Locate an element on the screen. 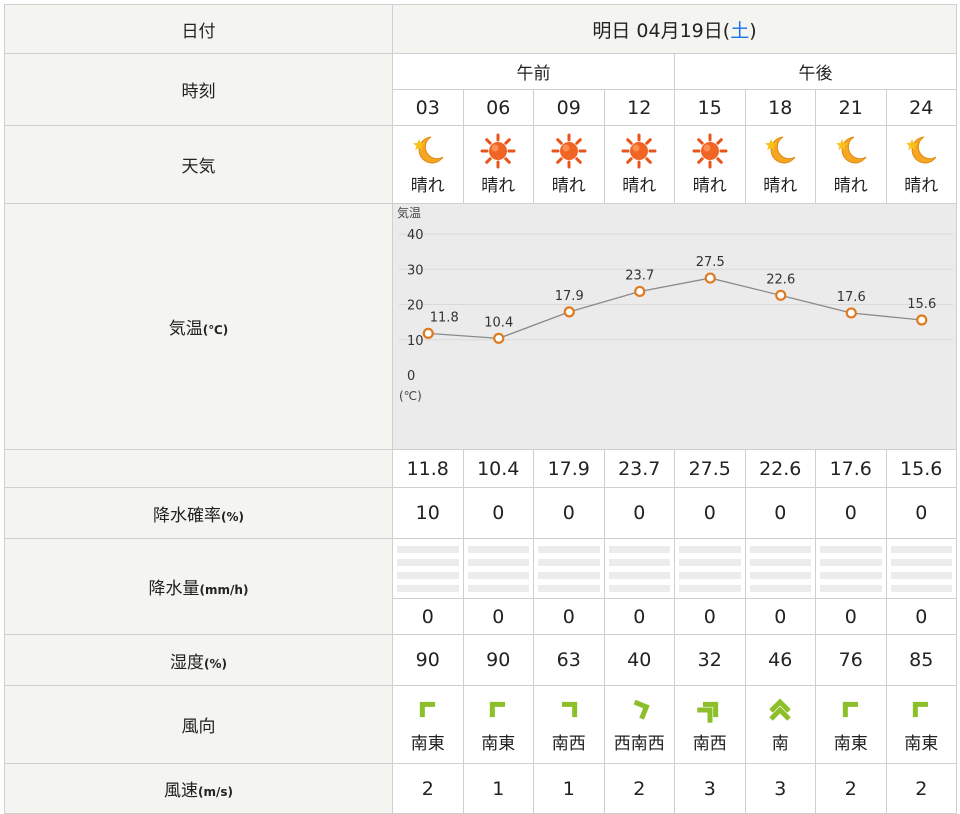 The image size is (960, 814). temp-value-cell: 15.6 is located at coordinates (921, 468).